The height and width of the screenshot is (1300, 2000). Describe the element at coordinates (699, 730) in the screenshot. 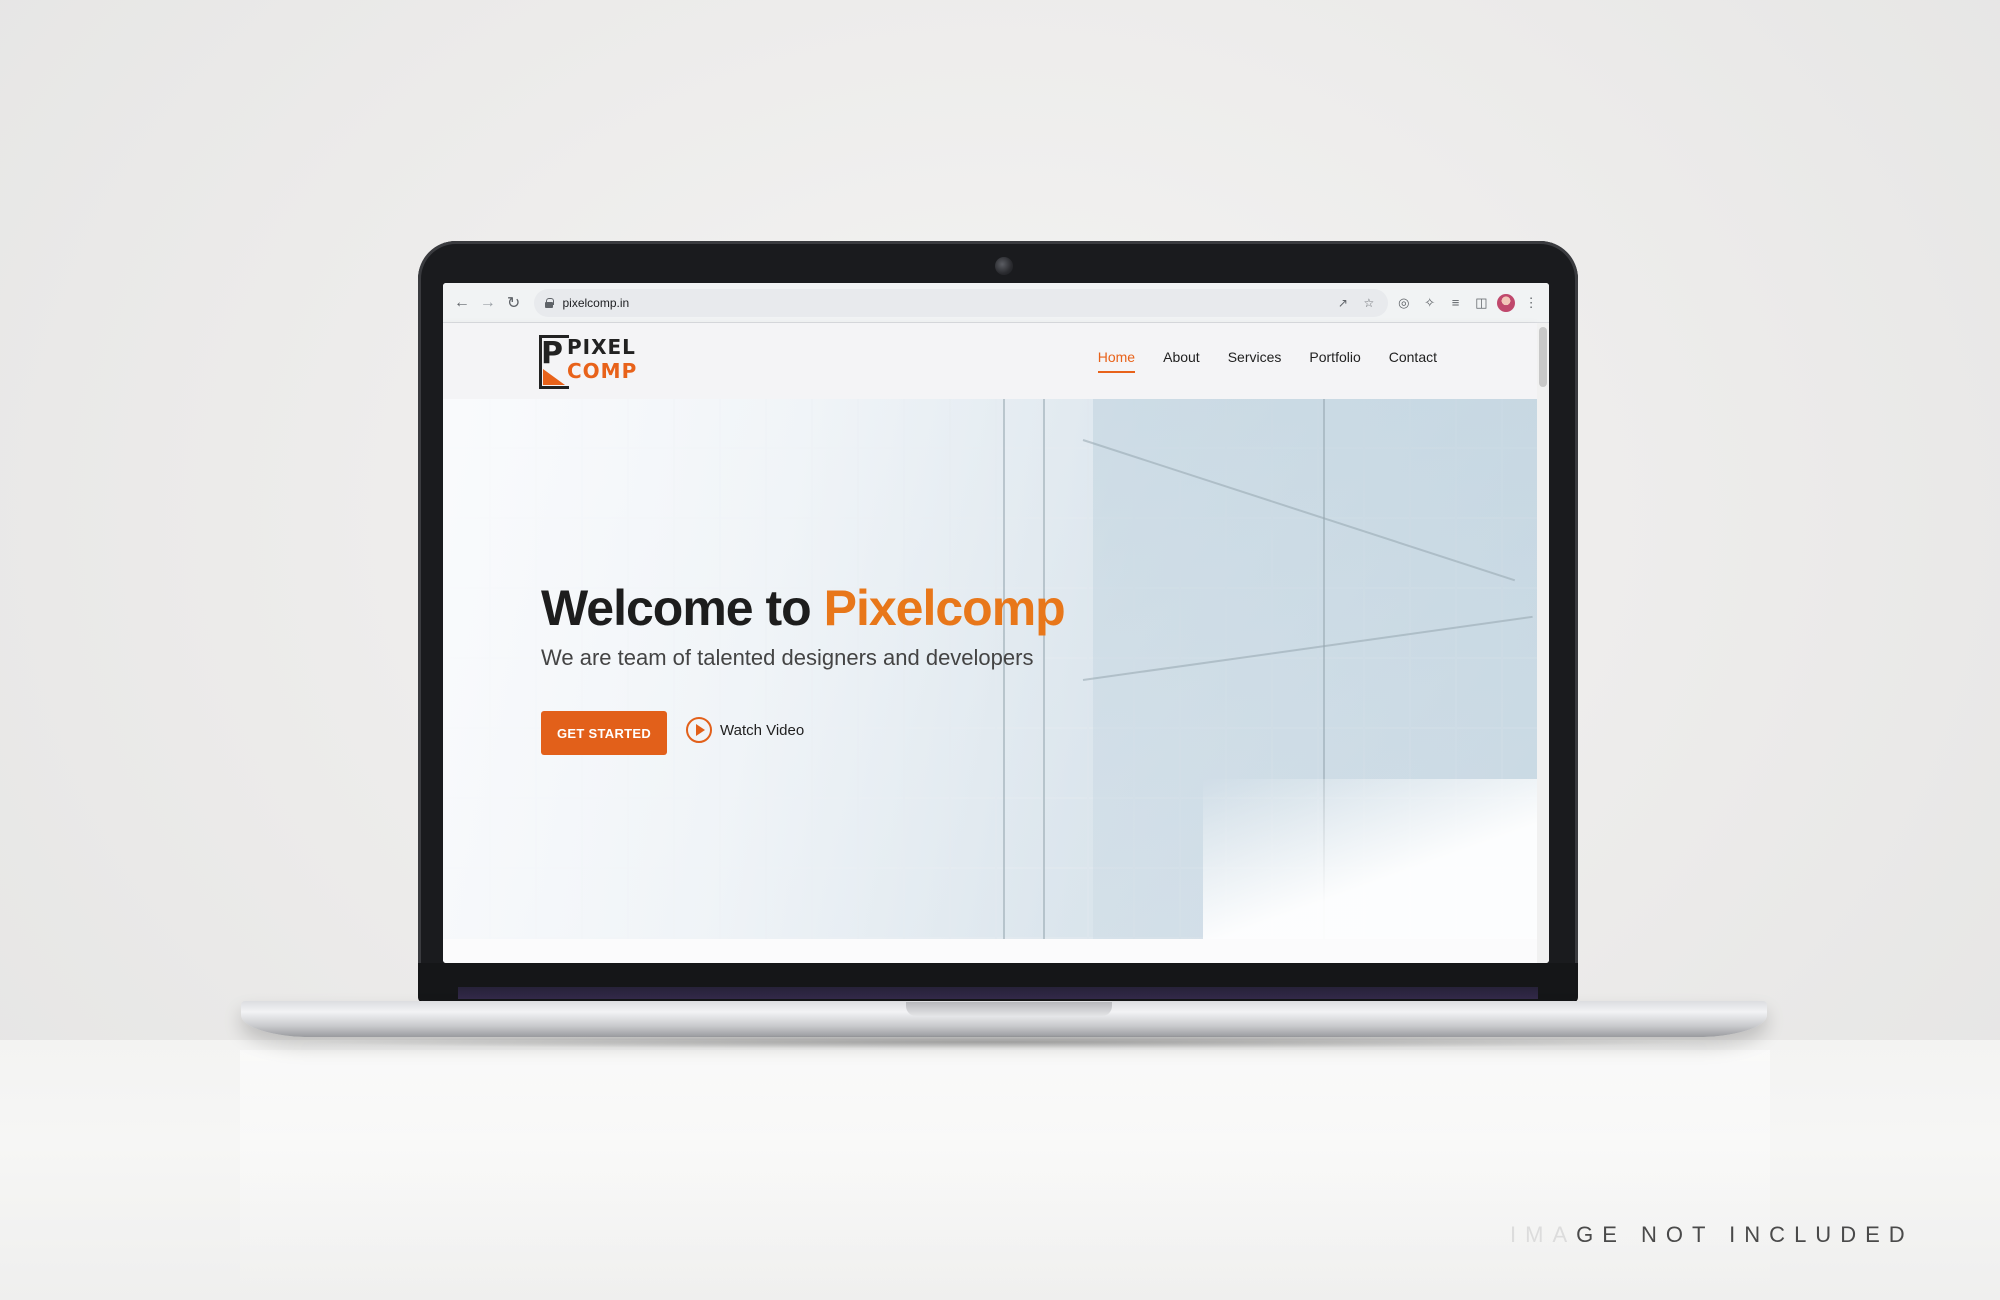

I see `play-icon` at that location.